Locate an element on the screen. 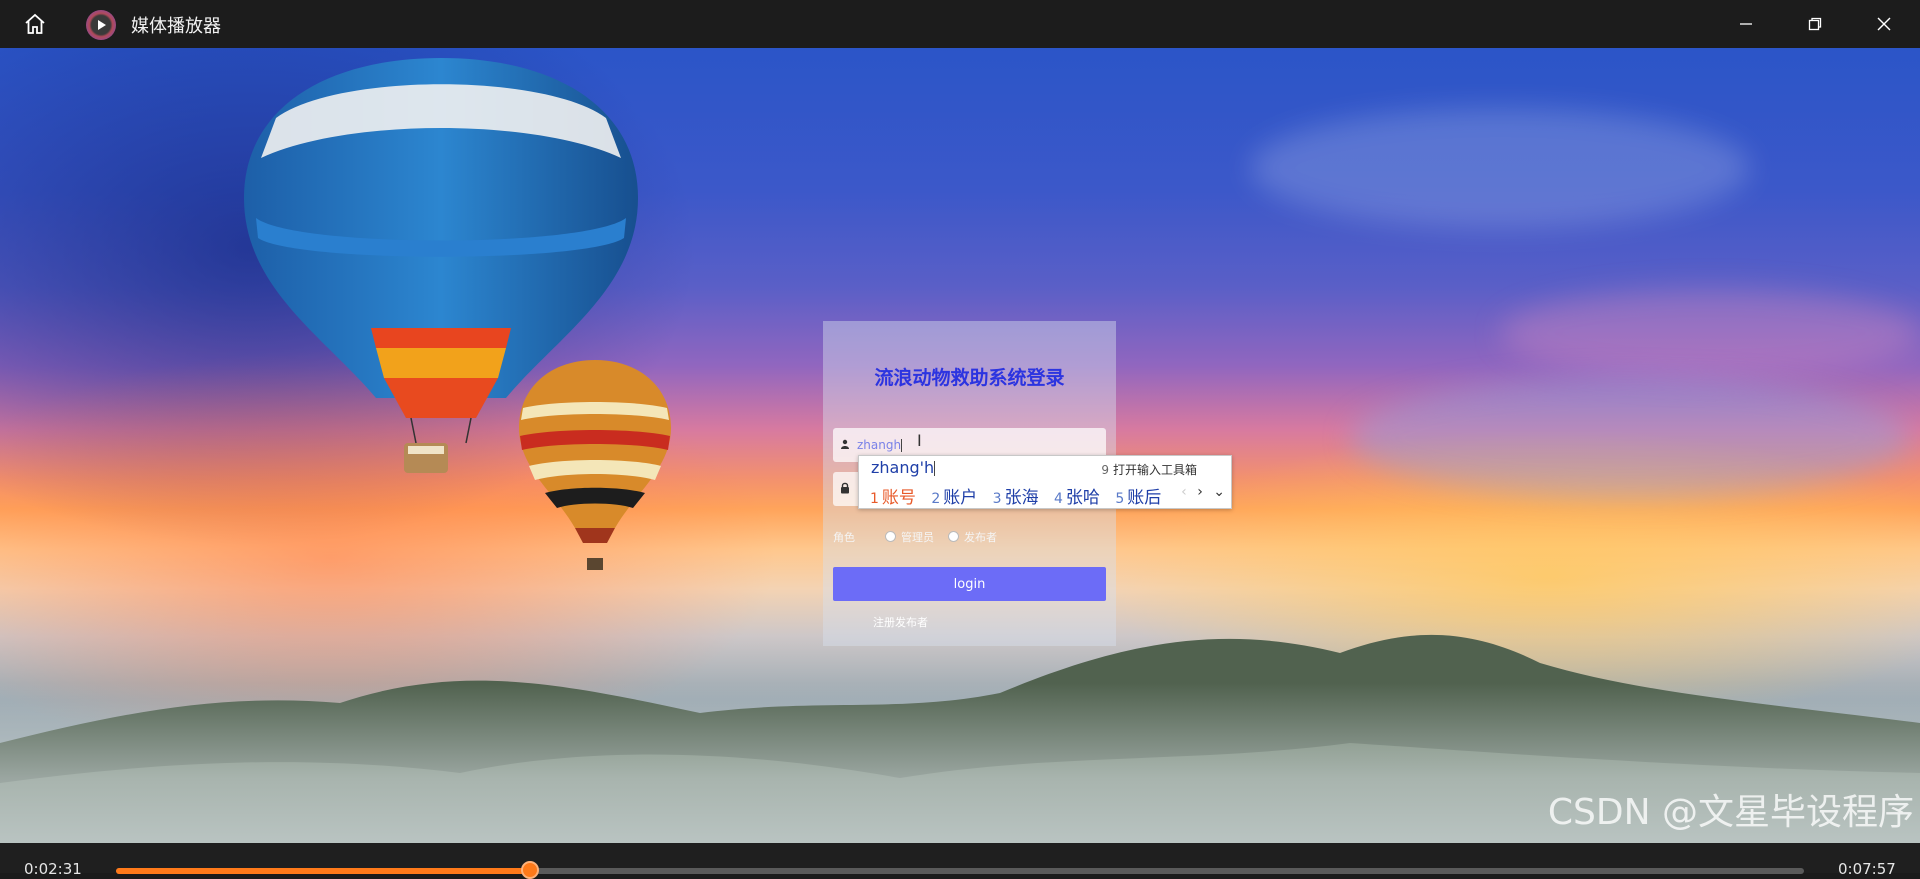 This screenshot has height=879, width=1920. window-title: 媒体播放器 is located at coordinates (176, 26).